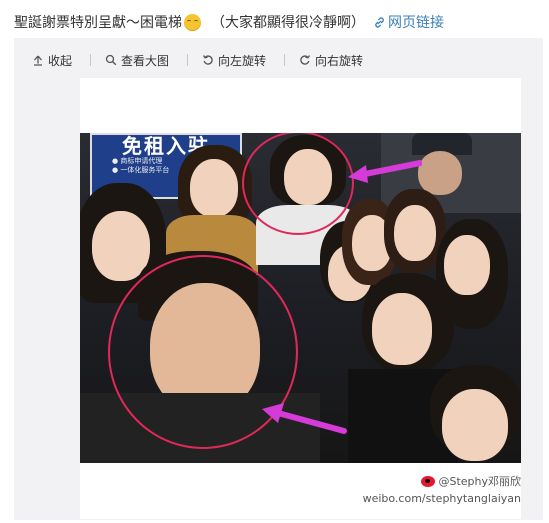  I want to click on collapse-label: 收起, so click(60, 60).